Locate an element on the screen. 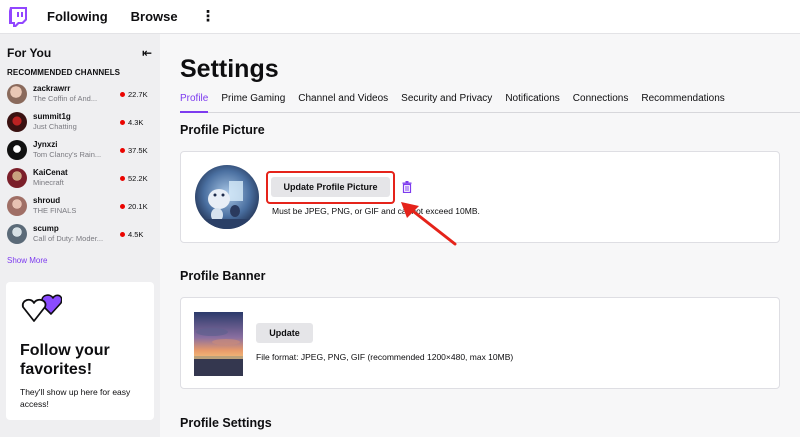  sidebar-header: For You ⇤ is located at coordinates (80, 48).